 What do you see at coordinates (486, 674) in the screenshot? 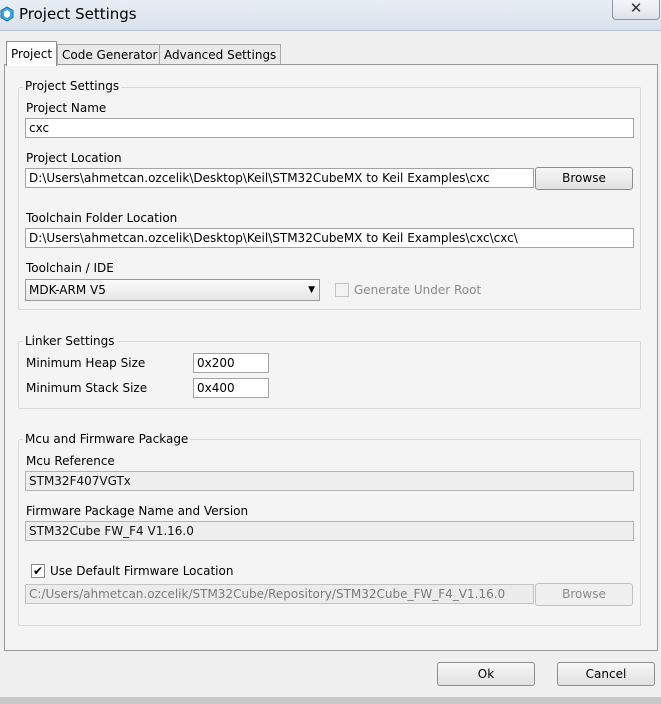
I see `ok-button: Ok` at bounding box center [486, 674].